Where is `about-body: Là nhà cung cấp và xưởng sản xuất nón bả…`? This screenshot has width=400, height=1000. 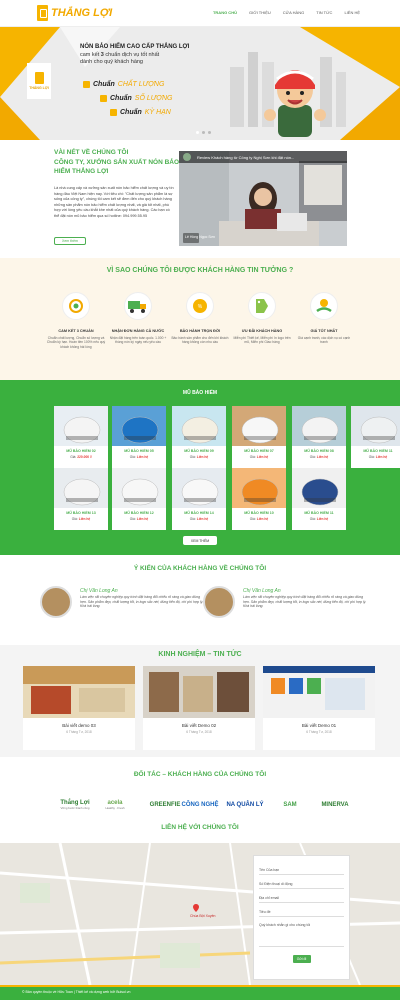
about-body: Là nhà cung cấp và xưởng sản xuất nón bả… is located at coordinates (114, 202).